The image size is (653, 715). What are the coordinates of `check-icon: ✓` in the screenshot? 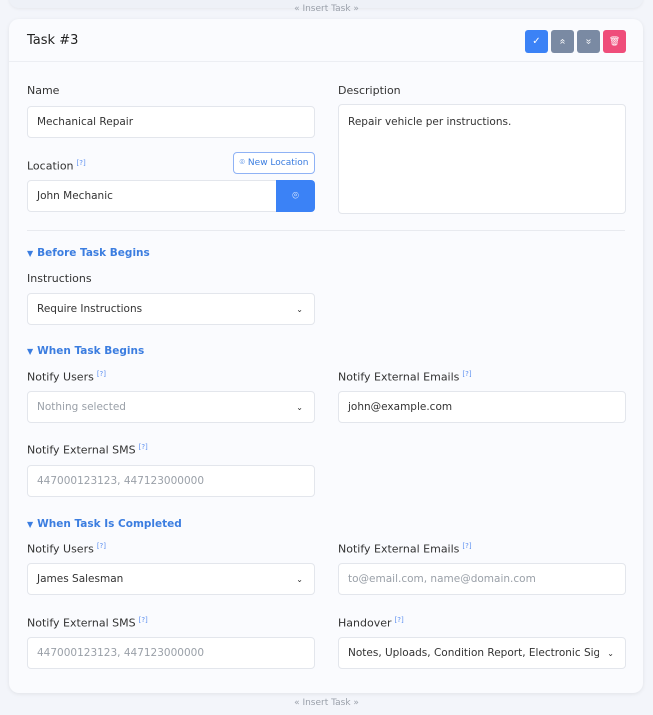 It's located at (536, 41).